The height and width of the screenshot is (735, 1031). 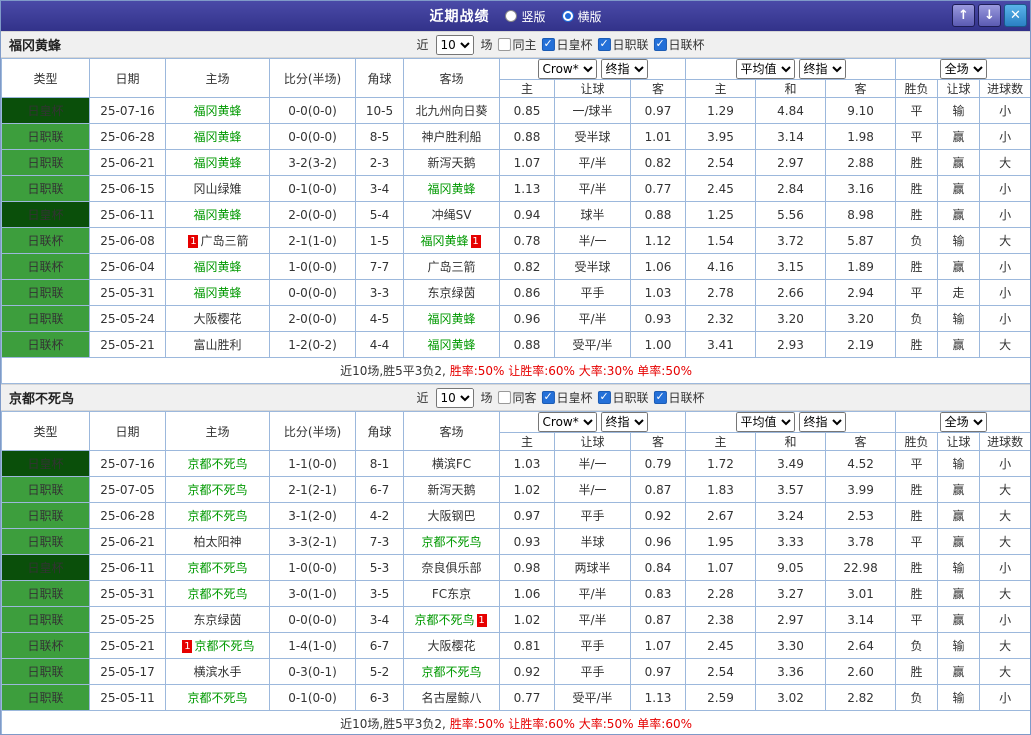 I want to click on away-team-cell: 福冈黄蜂 1, so click(x=451, y=240).